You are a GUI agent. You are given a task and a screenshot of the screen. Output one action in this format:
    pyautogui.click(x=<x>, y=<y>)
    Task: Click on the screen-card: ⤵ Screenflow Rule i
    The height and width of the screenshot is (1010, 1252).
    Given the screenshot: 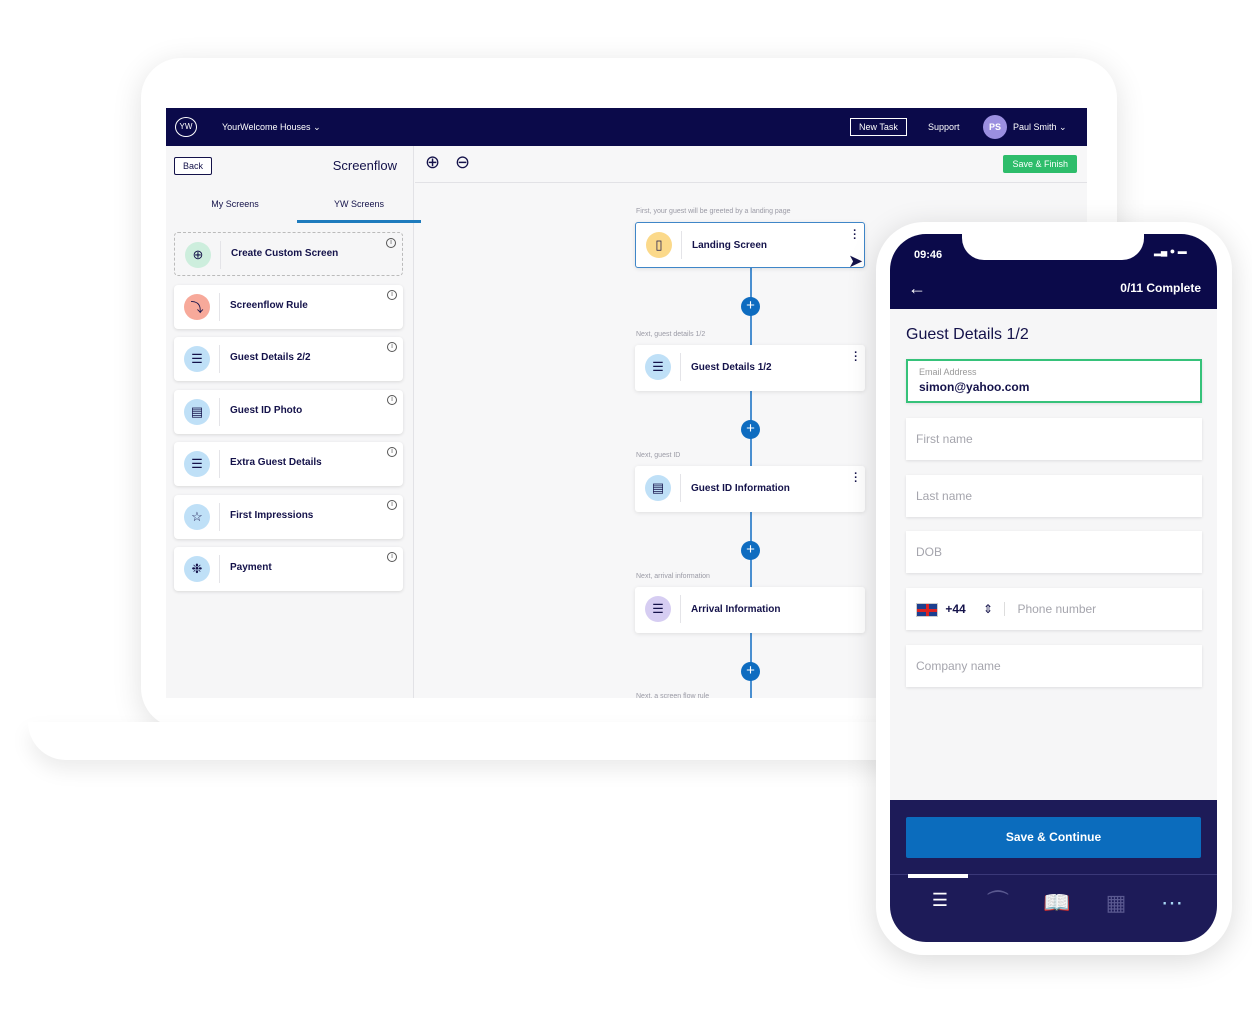 What is the action you would take?
    pyautogui.click(x=288, y=306)
    